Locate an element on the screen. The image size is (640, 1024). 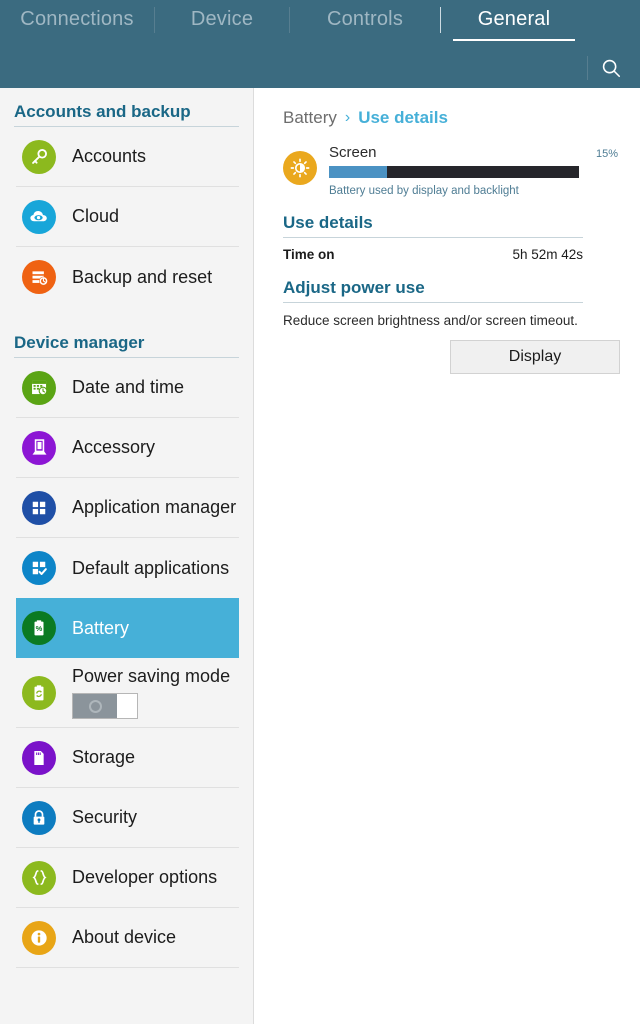
sidebar-item-power-saving-mode: Power saving mode is located at coordinates (127, 693).